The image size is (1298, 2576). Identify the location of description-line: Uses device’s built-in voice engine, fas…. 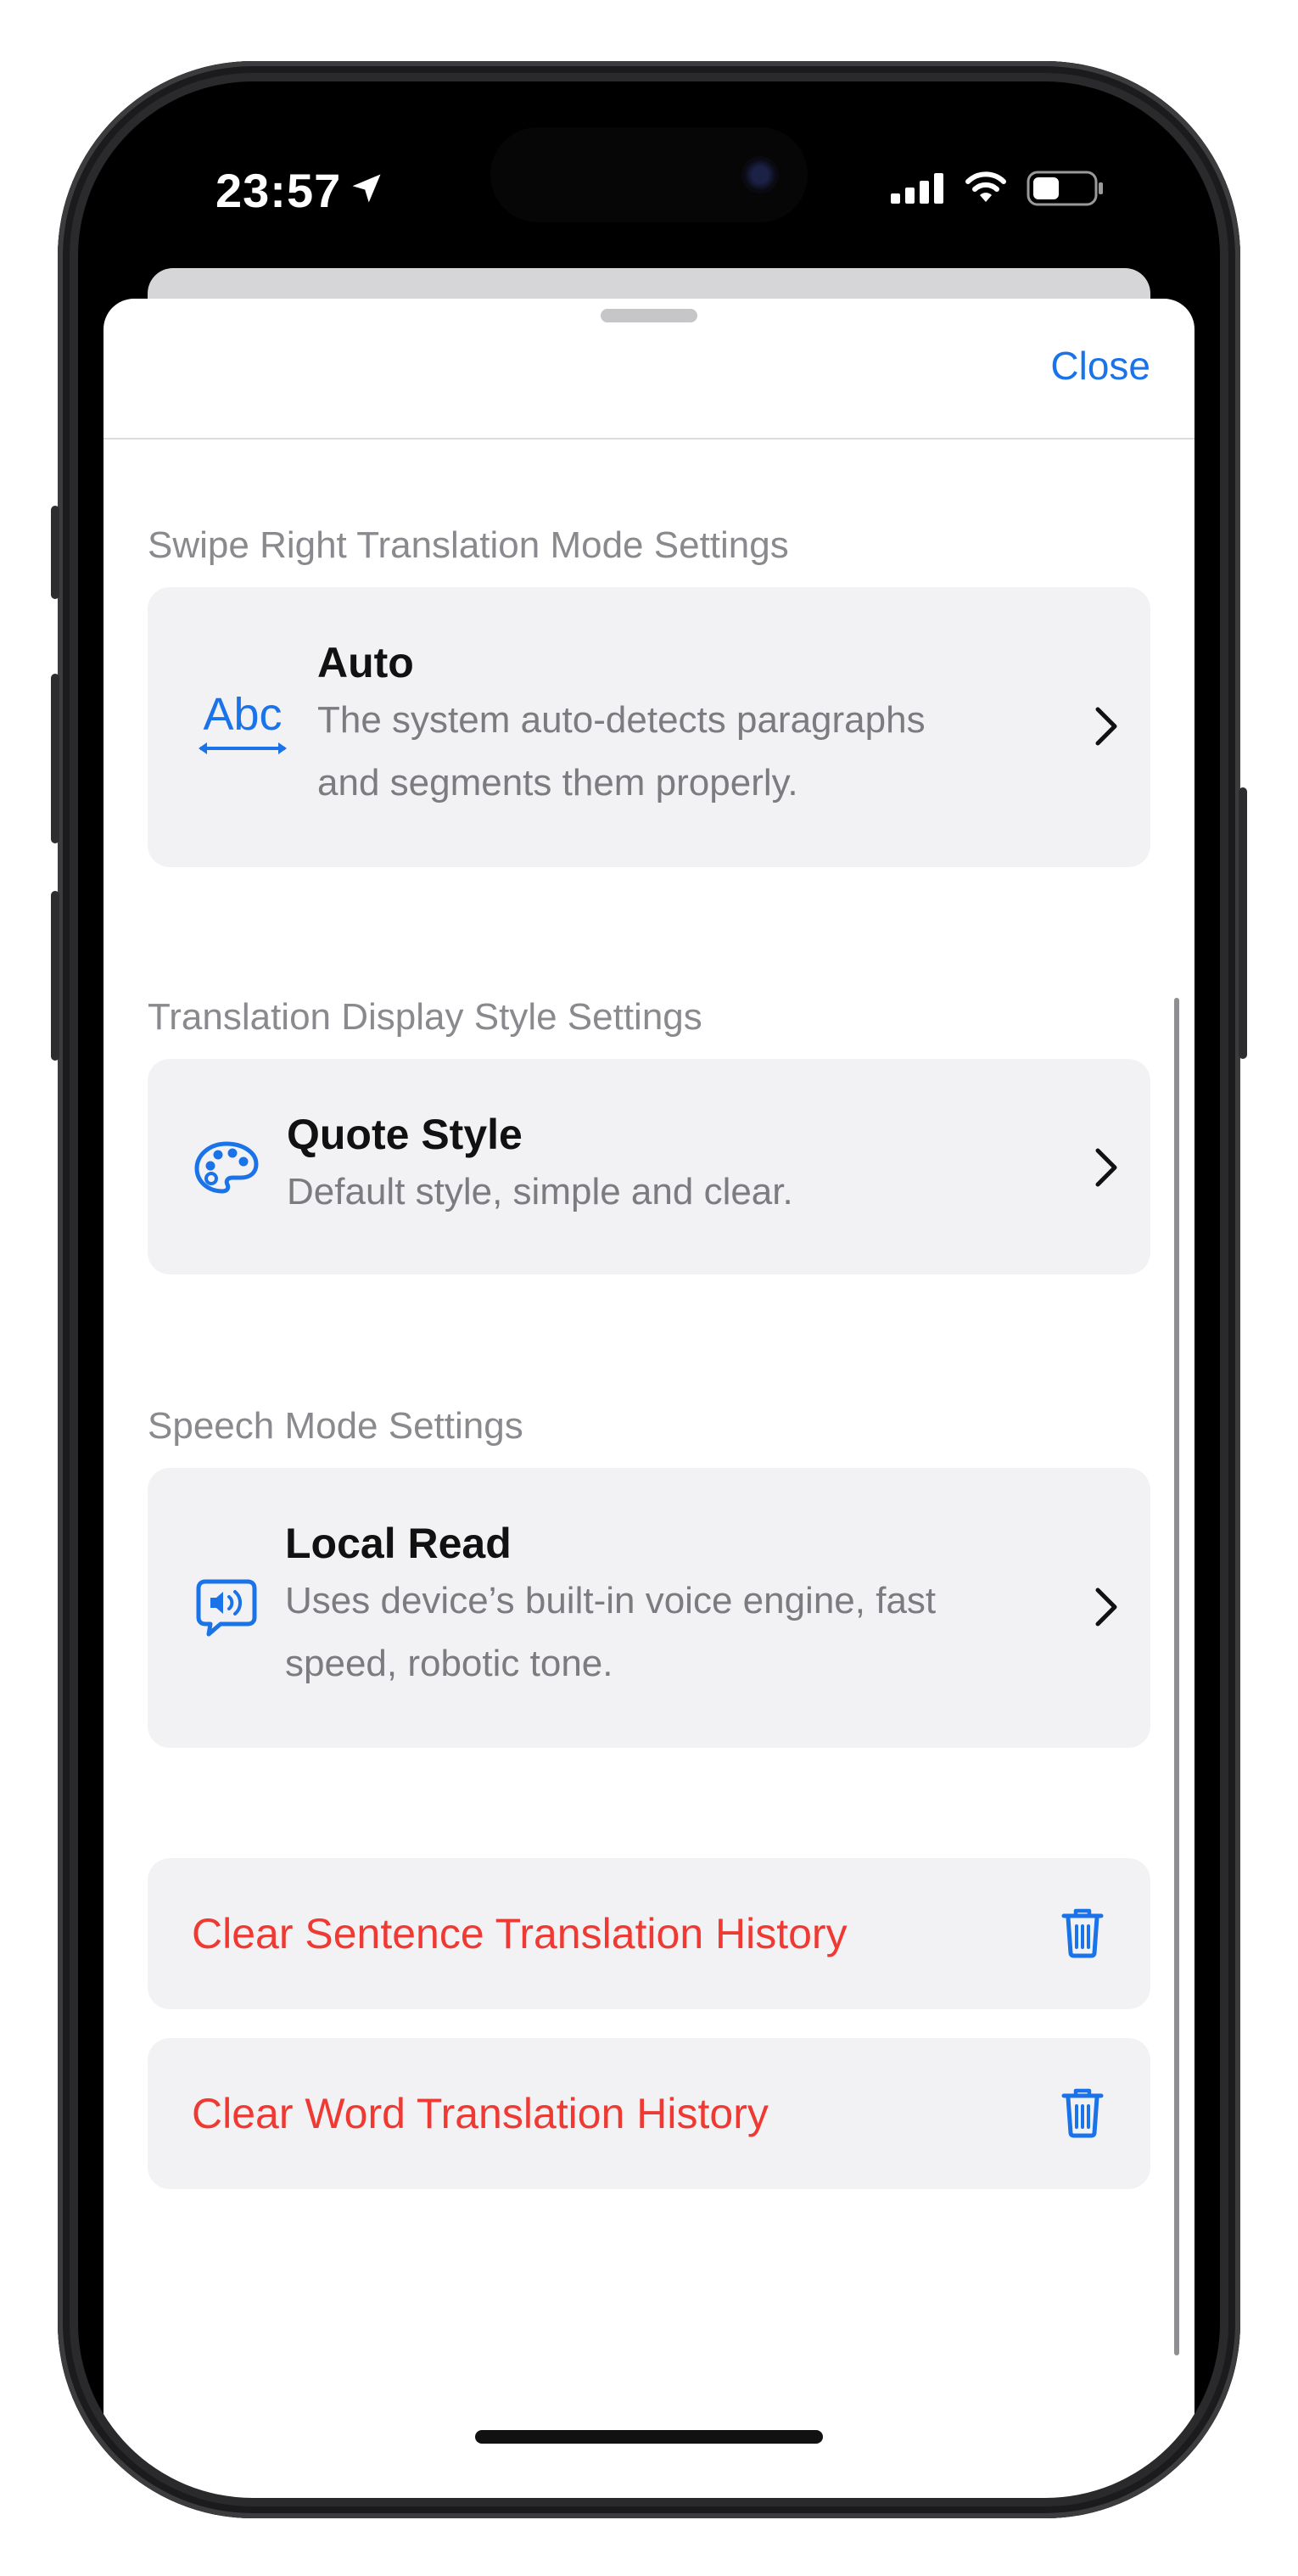
(611, 1601).